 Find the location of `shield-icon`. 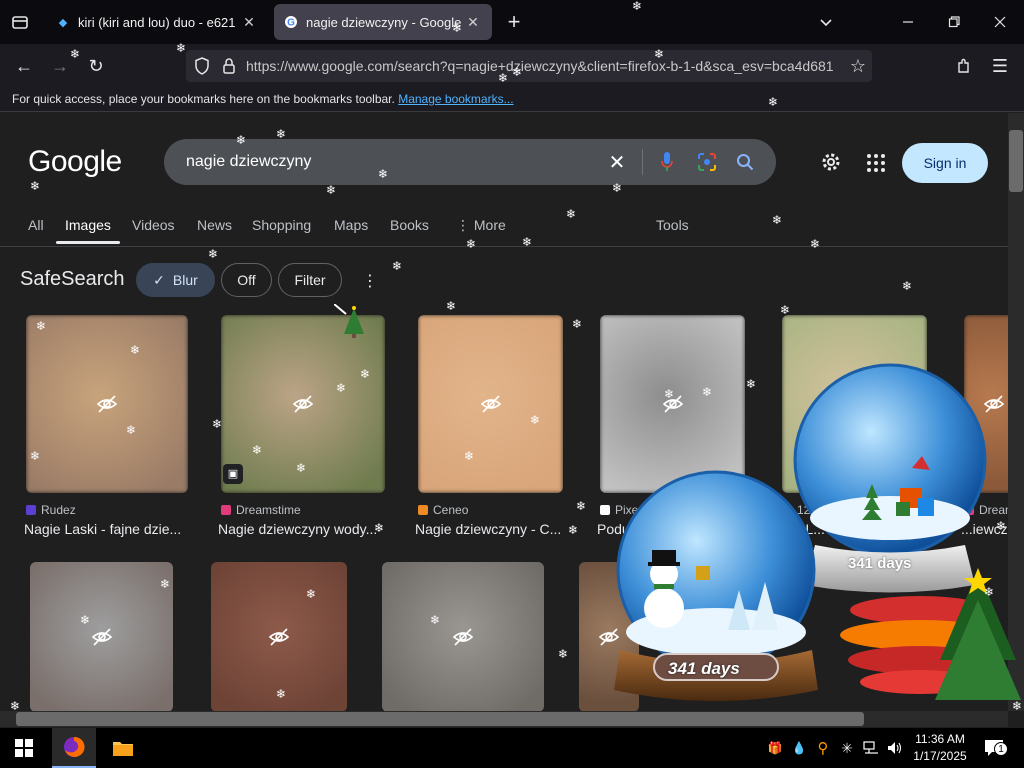

shield-icon is located at coordinates (202, 67).